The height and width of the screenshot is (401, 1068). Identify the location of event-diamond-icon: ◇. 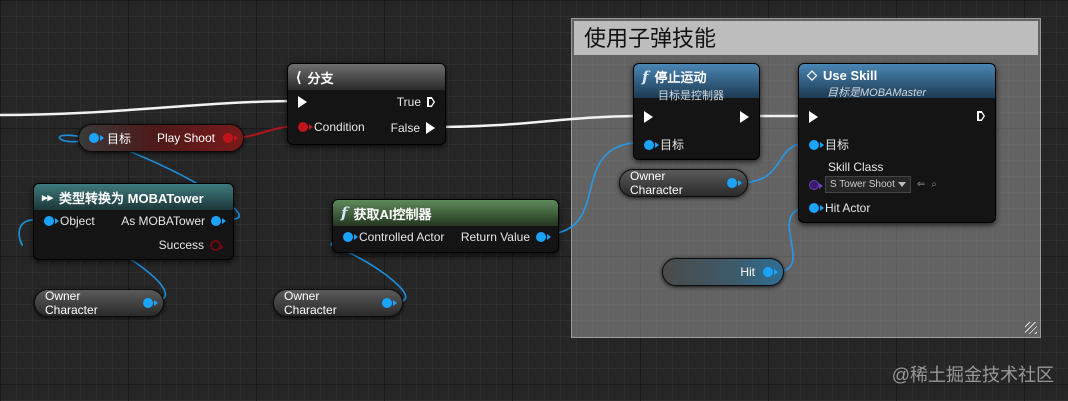
(812, 74).